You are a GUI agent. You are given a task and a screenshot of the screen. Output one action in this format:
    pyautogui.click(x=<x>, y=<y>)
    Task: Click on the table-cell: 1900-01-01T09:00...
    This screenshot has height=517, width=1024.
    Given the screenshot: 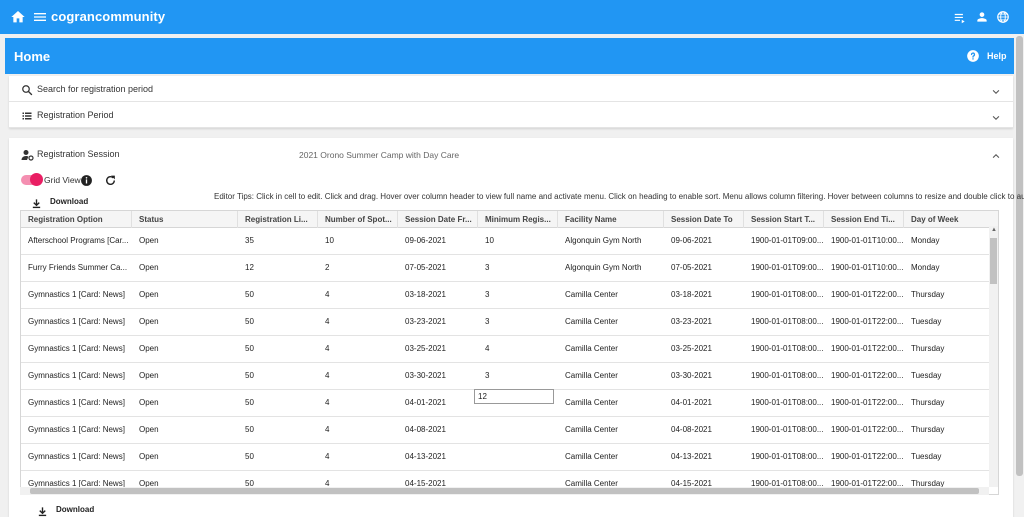 What is the action you would take?
    pyautogui.click(x=784, y=241)
    